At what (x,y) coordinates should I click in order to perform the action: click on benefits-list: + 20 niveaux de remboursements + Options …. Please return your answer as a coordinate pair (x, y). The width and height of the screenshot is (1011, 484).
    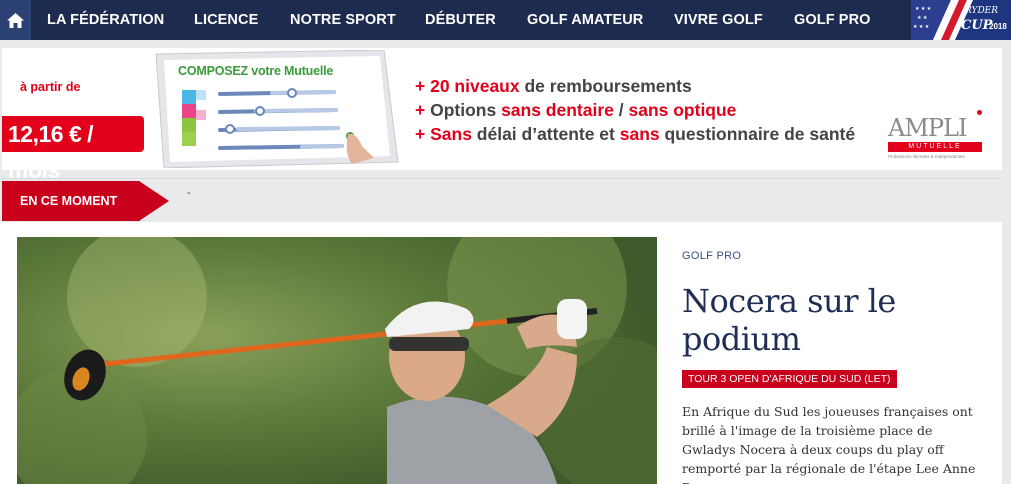
    Looking at the image, I should click on (635, 110).